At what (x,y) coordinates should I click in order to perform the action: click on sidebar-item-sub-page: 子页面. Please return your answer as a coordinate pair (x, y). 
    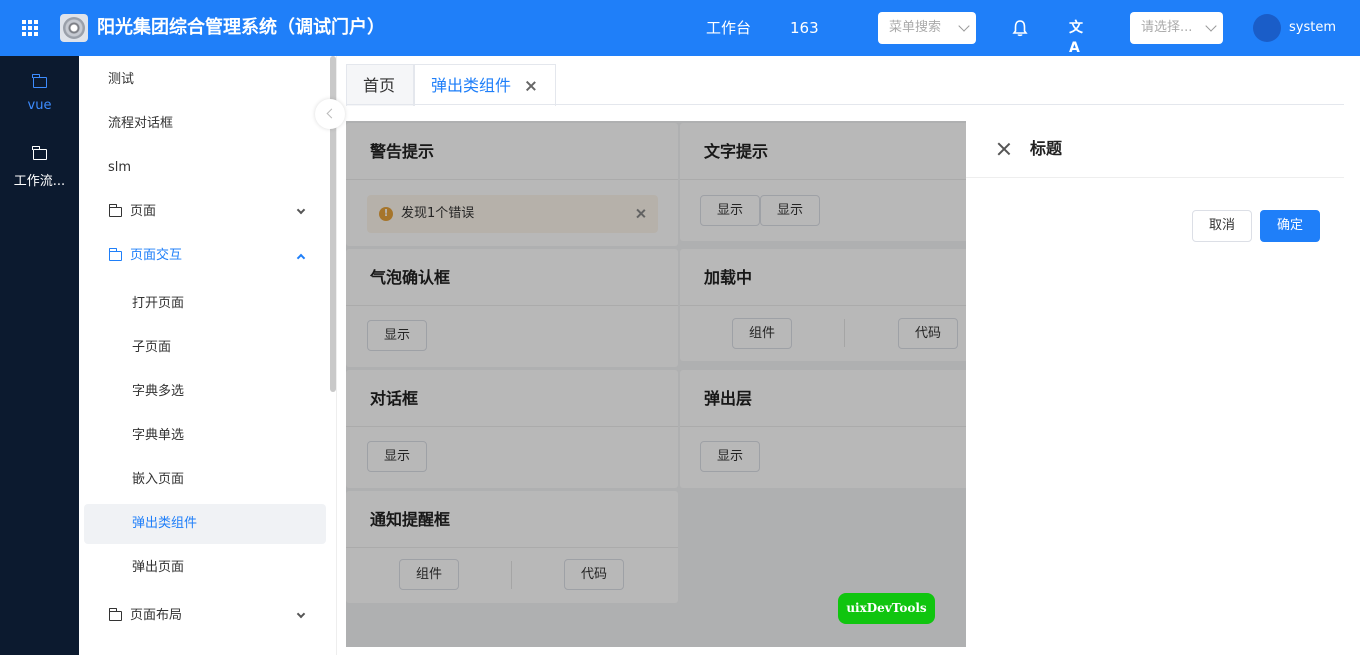
    Looking at the image, I should click on (205, 348).